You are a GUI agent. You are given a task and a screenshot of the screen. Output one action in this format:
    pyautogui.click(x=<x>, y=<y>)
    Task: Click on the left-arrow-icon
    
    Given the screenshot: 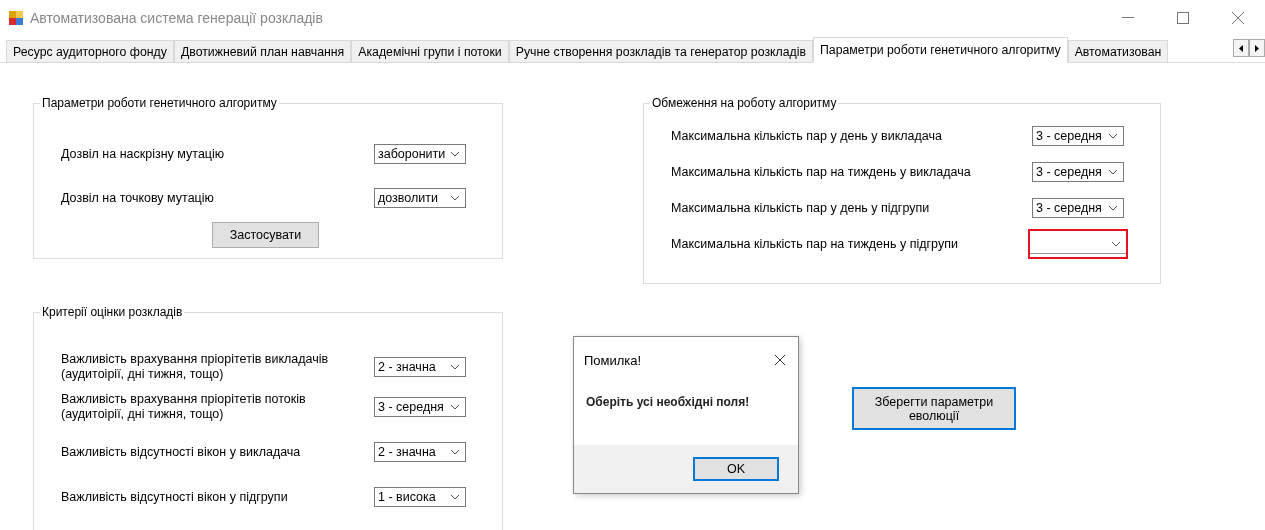 What is the action you would take?
    pyautogui.click(x=1241, y=48)
    